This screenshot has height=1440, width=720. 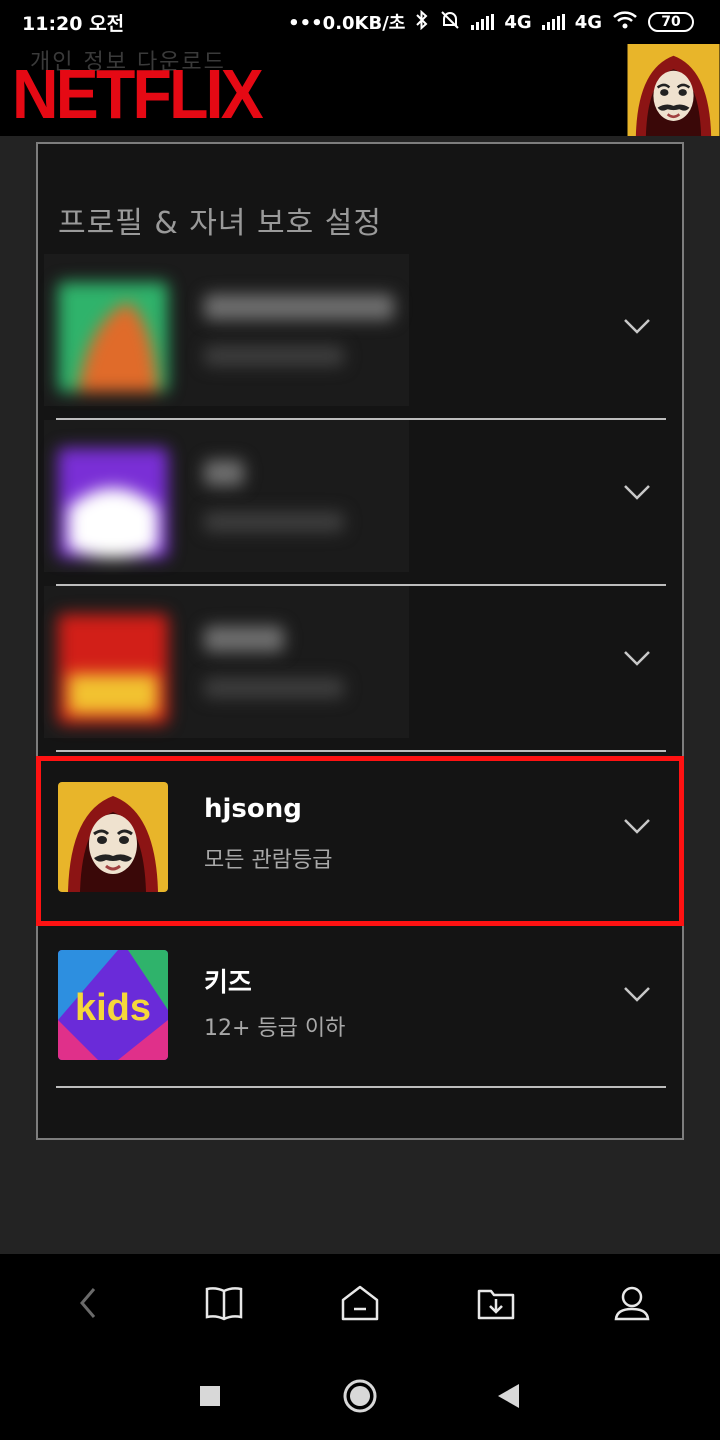 What do you see at coordinates (450, 22) in the screenshot?
I see `mute-bell-icon` at bounding box center [450, 22].